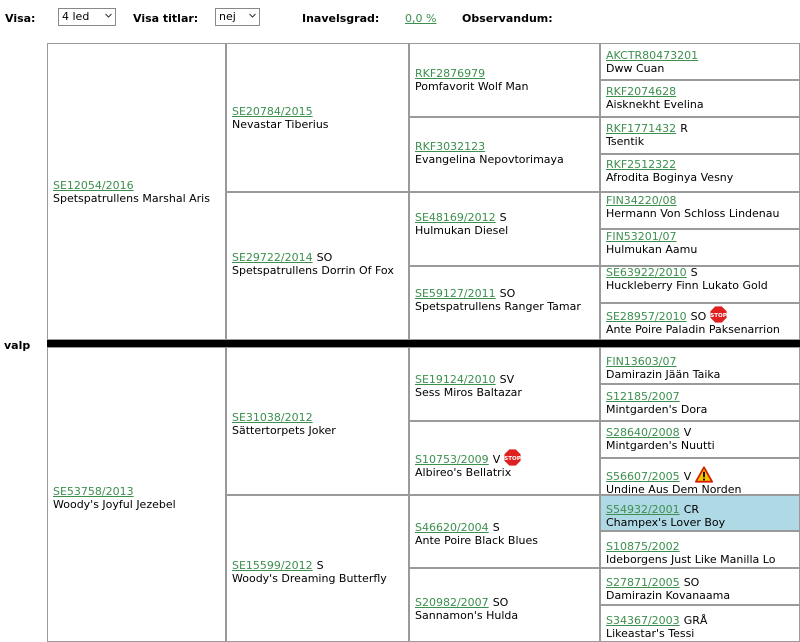 The image size is (800, 642). I want to click on dog-reg-line: SE59127/2011 SO, so click(506, 293).